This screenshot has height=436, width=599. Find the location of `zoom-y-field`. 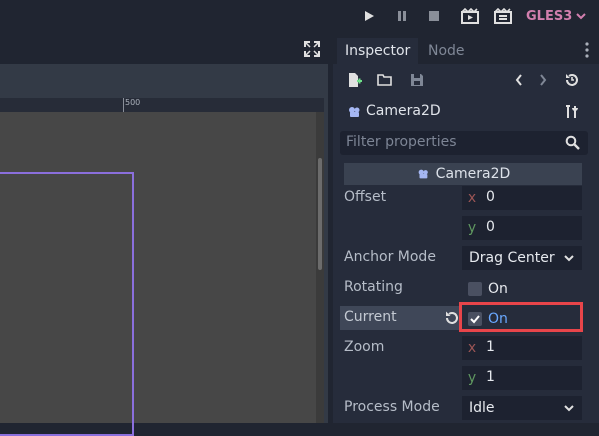

zoom-y-field is located at coordinates (522, 378).